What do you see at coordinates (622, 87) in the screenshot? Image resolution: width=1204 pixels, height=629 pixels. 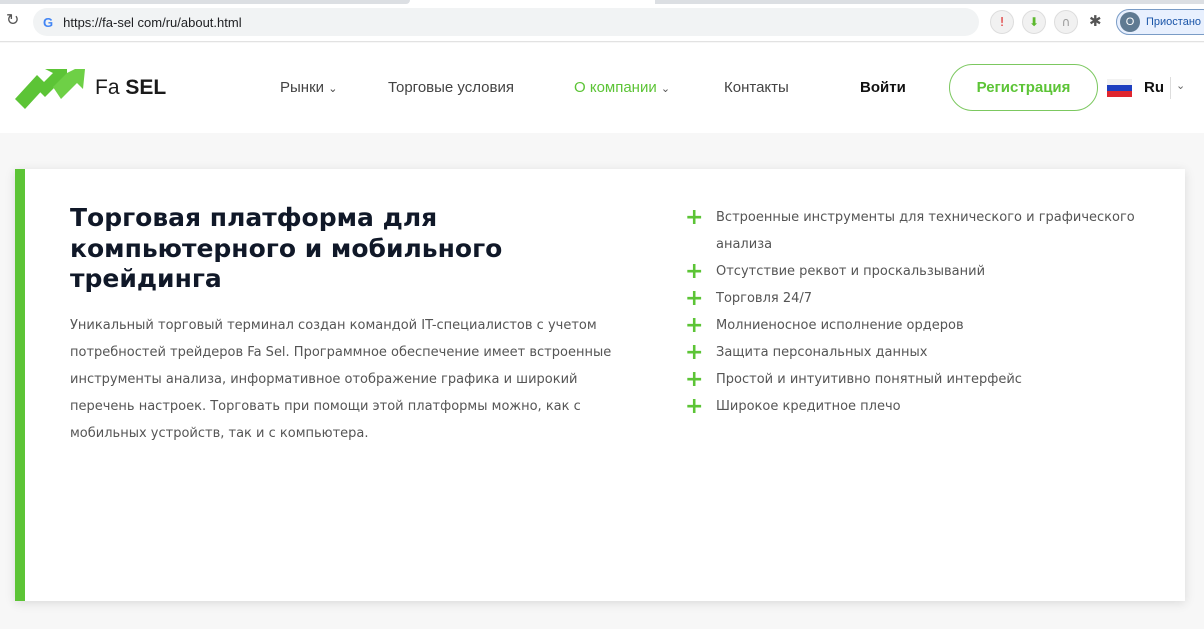 I see `nav-about: О компании ⌄` at bounding box center [622, 87].